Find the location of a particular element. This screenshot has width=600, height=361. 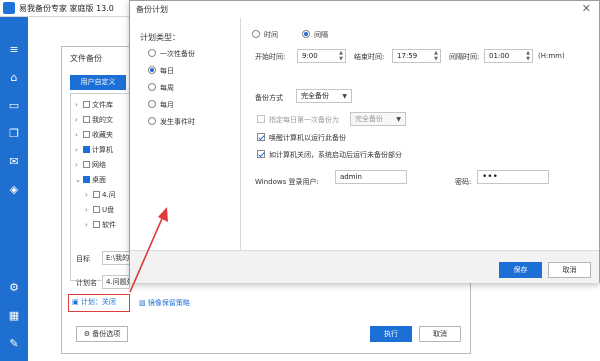

gear-icon: ⚙ is located at coordinates (88, 334).